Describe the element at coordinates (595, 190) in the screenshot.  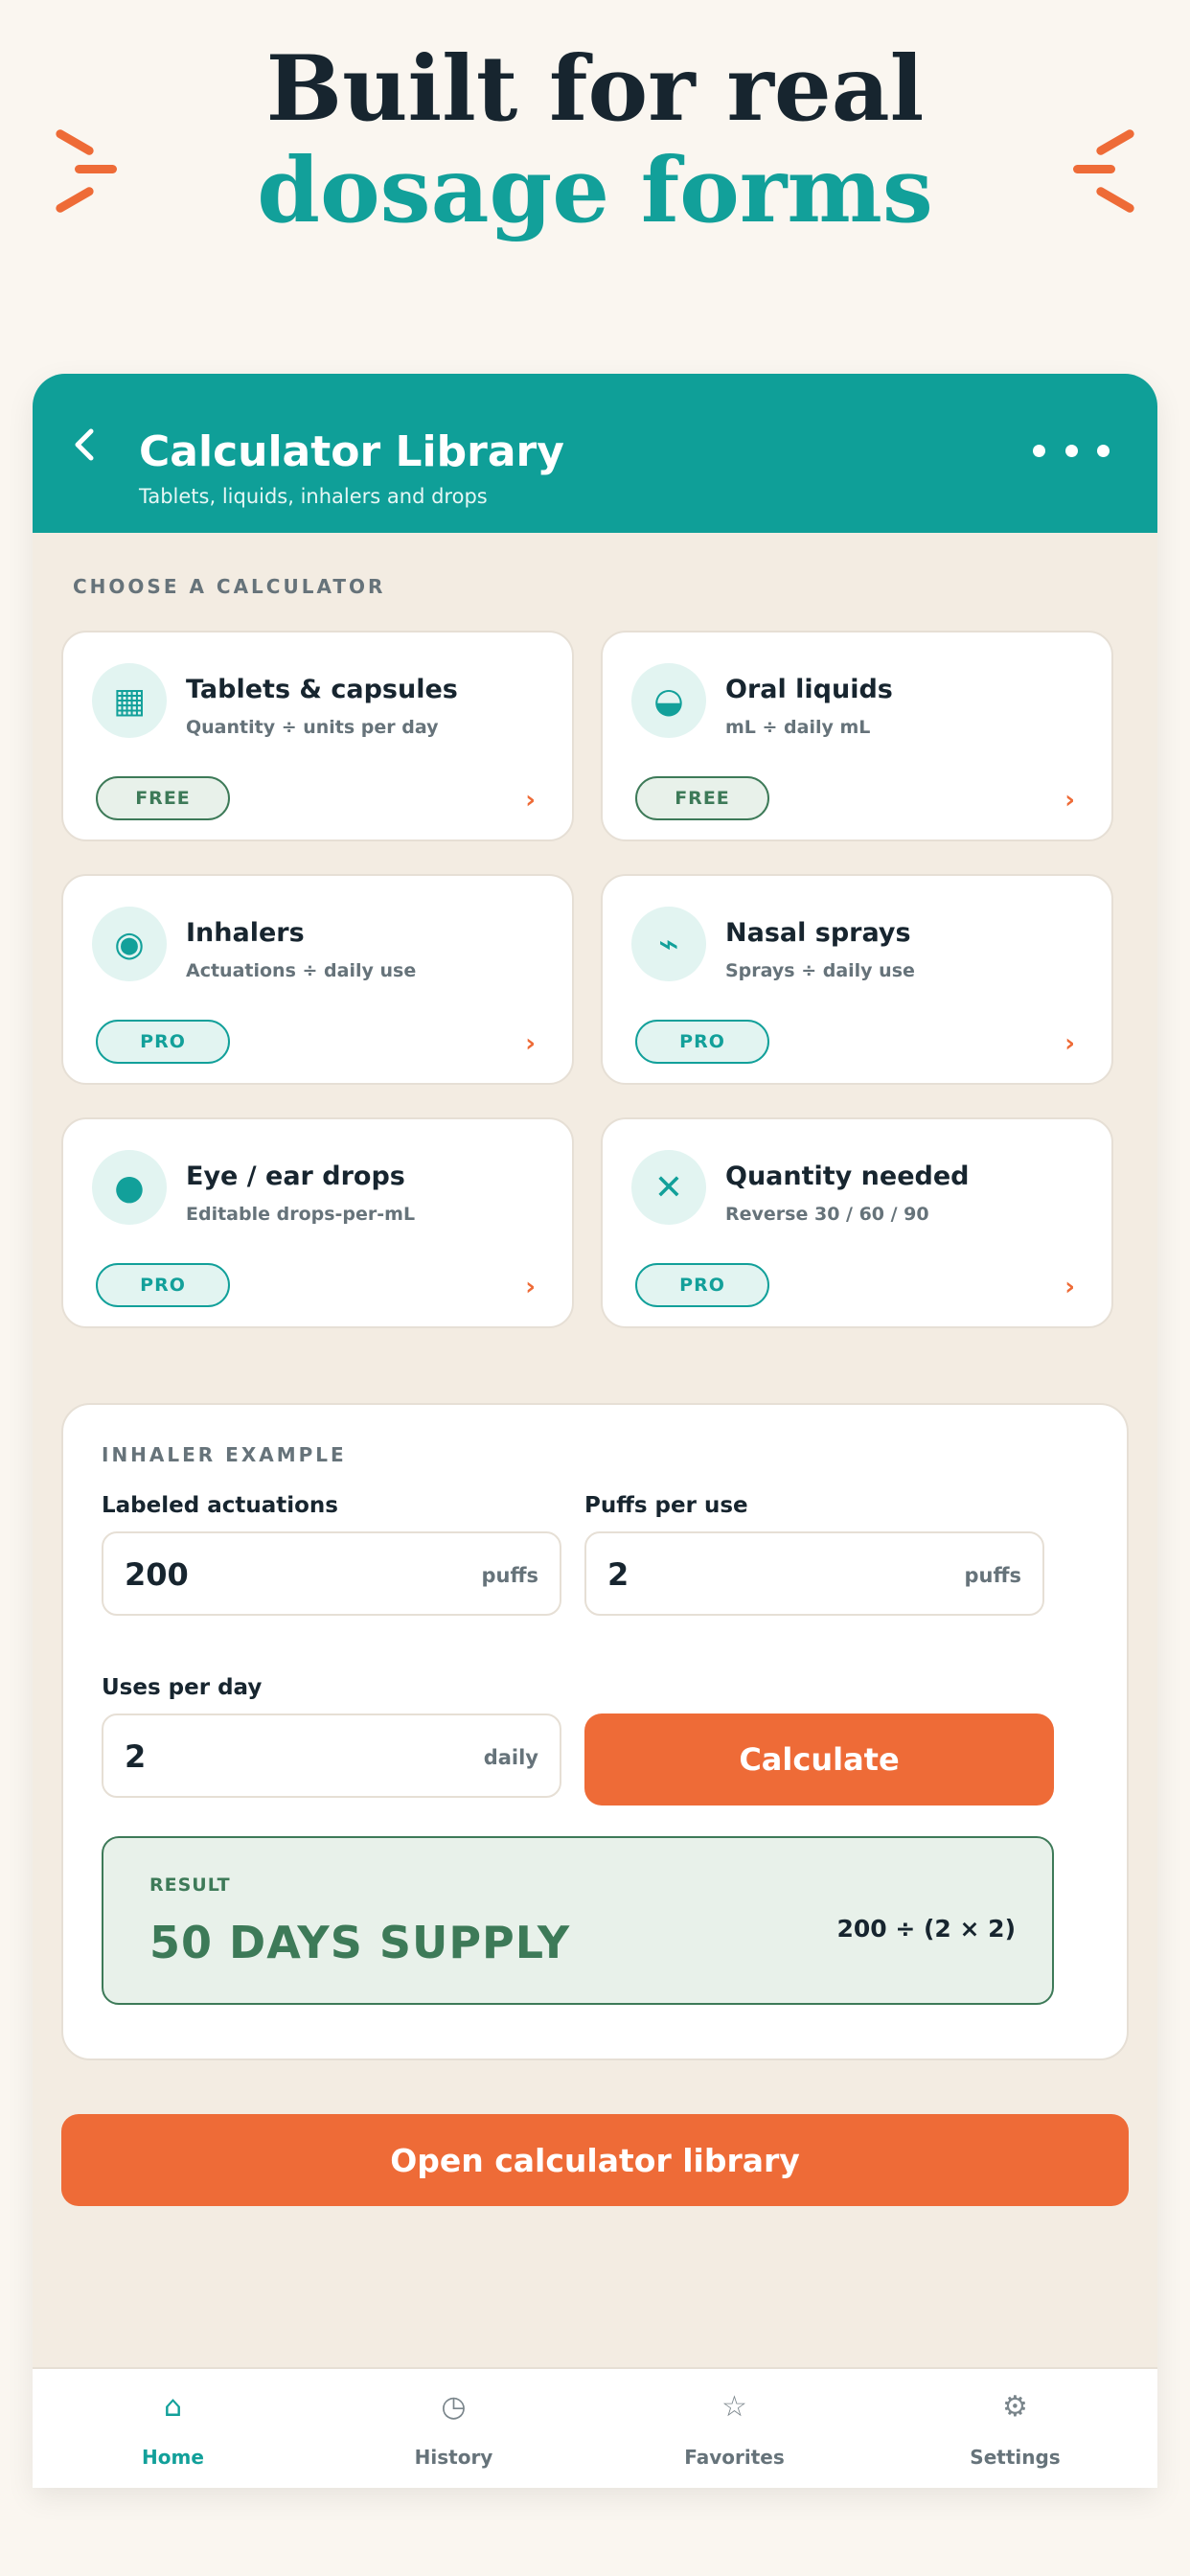
I see `hero-title-line2: dosage forms` at that location.